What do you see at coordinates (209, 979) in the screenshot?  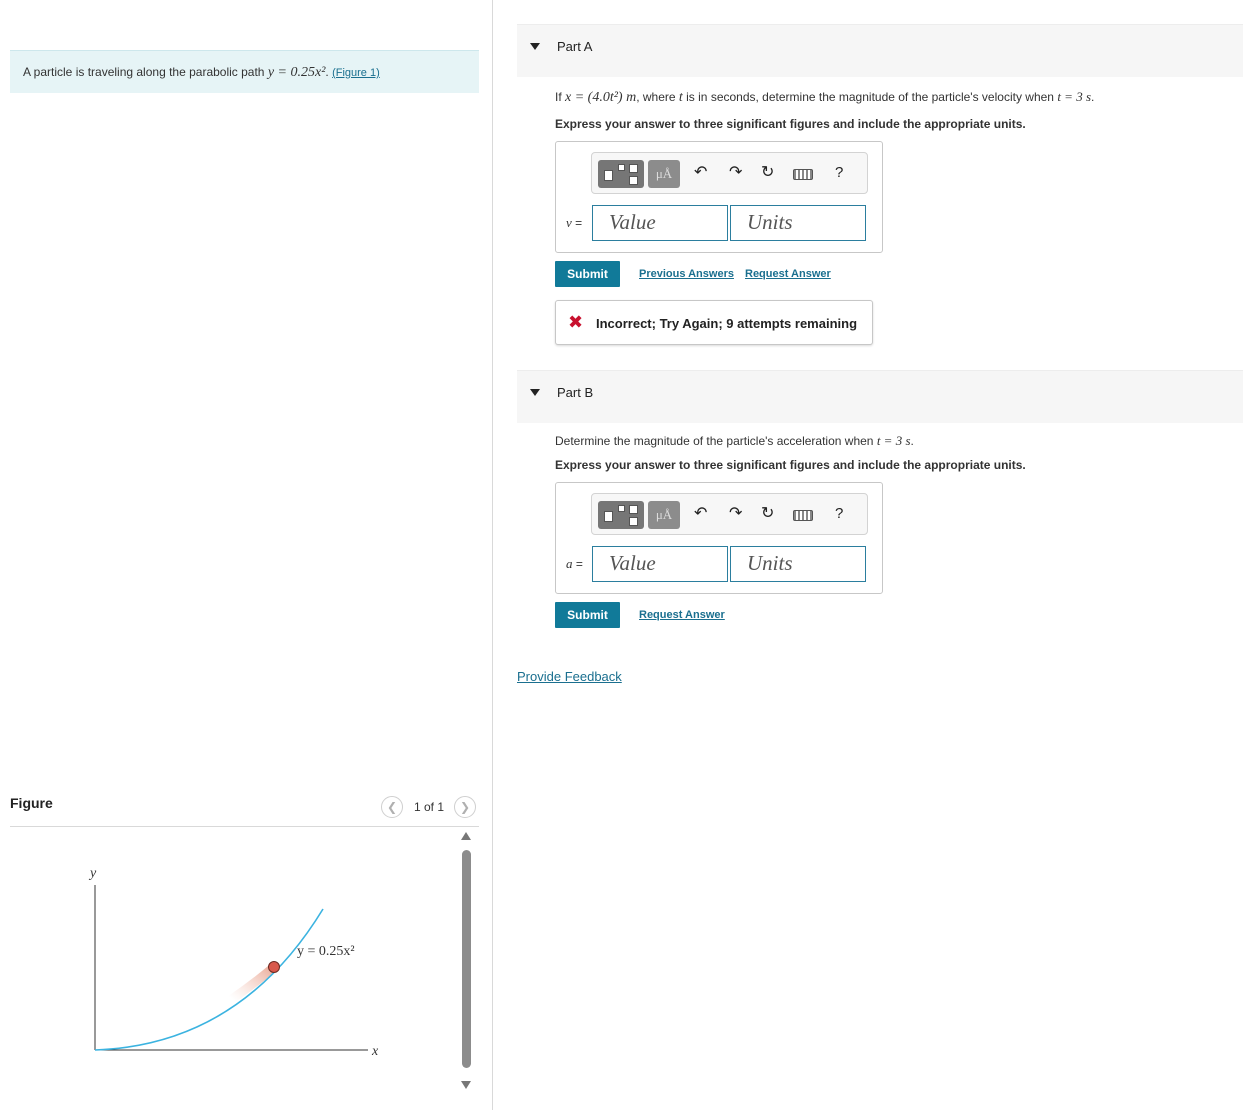 I see `parabolic-path` at bounding box center [209, 979].